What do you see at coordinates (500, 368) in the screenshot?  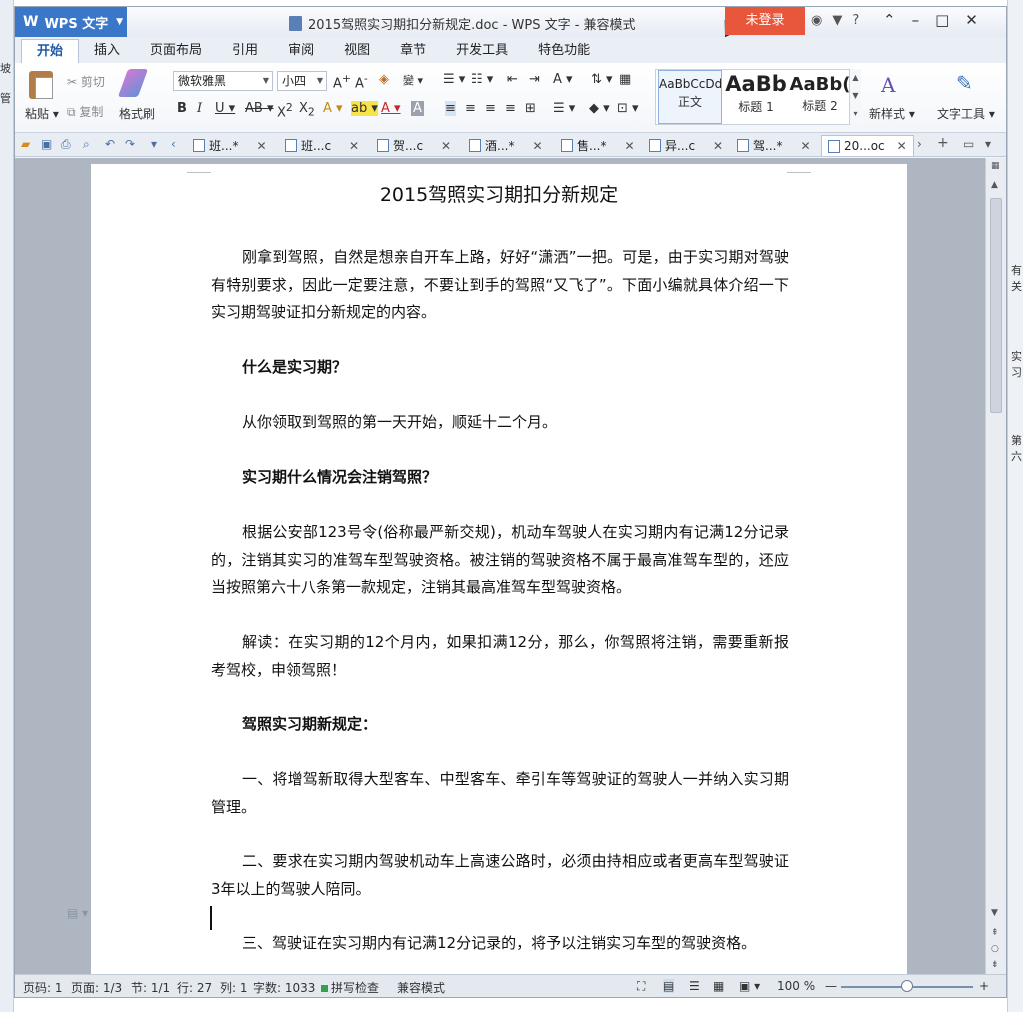 I see `heading-paragraph: 什么是实习期？` at bounding box center [500, 368].